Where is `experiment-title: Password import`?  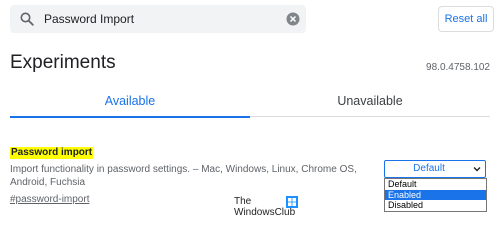 experiment-title: Password import is located at coordinates (52, 153).